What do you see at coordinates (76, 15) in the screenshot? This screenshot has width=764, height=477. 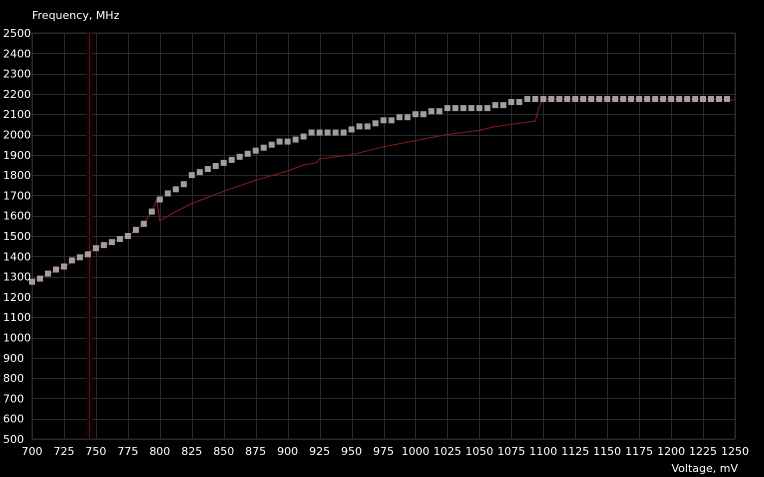 I see `y-axis-label: Frequency, MHz` at bounding box center [76, 15].